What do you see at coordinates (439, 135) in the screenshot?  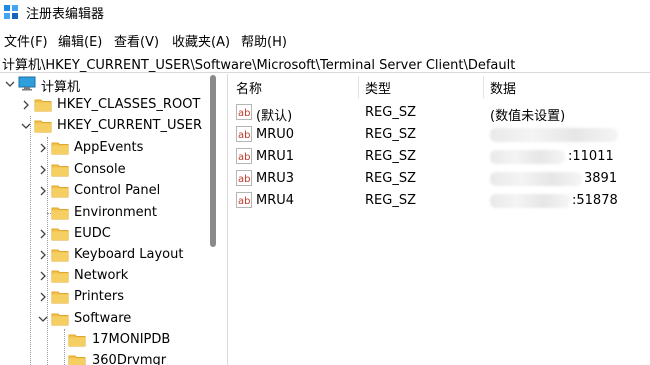 I see `value-row: ab MRU0 REG_SZ` at bounding box center [439, 135].